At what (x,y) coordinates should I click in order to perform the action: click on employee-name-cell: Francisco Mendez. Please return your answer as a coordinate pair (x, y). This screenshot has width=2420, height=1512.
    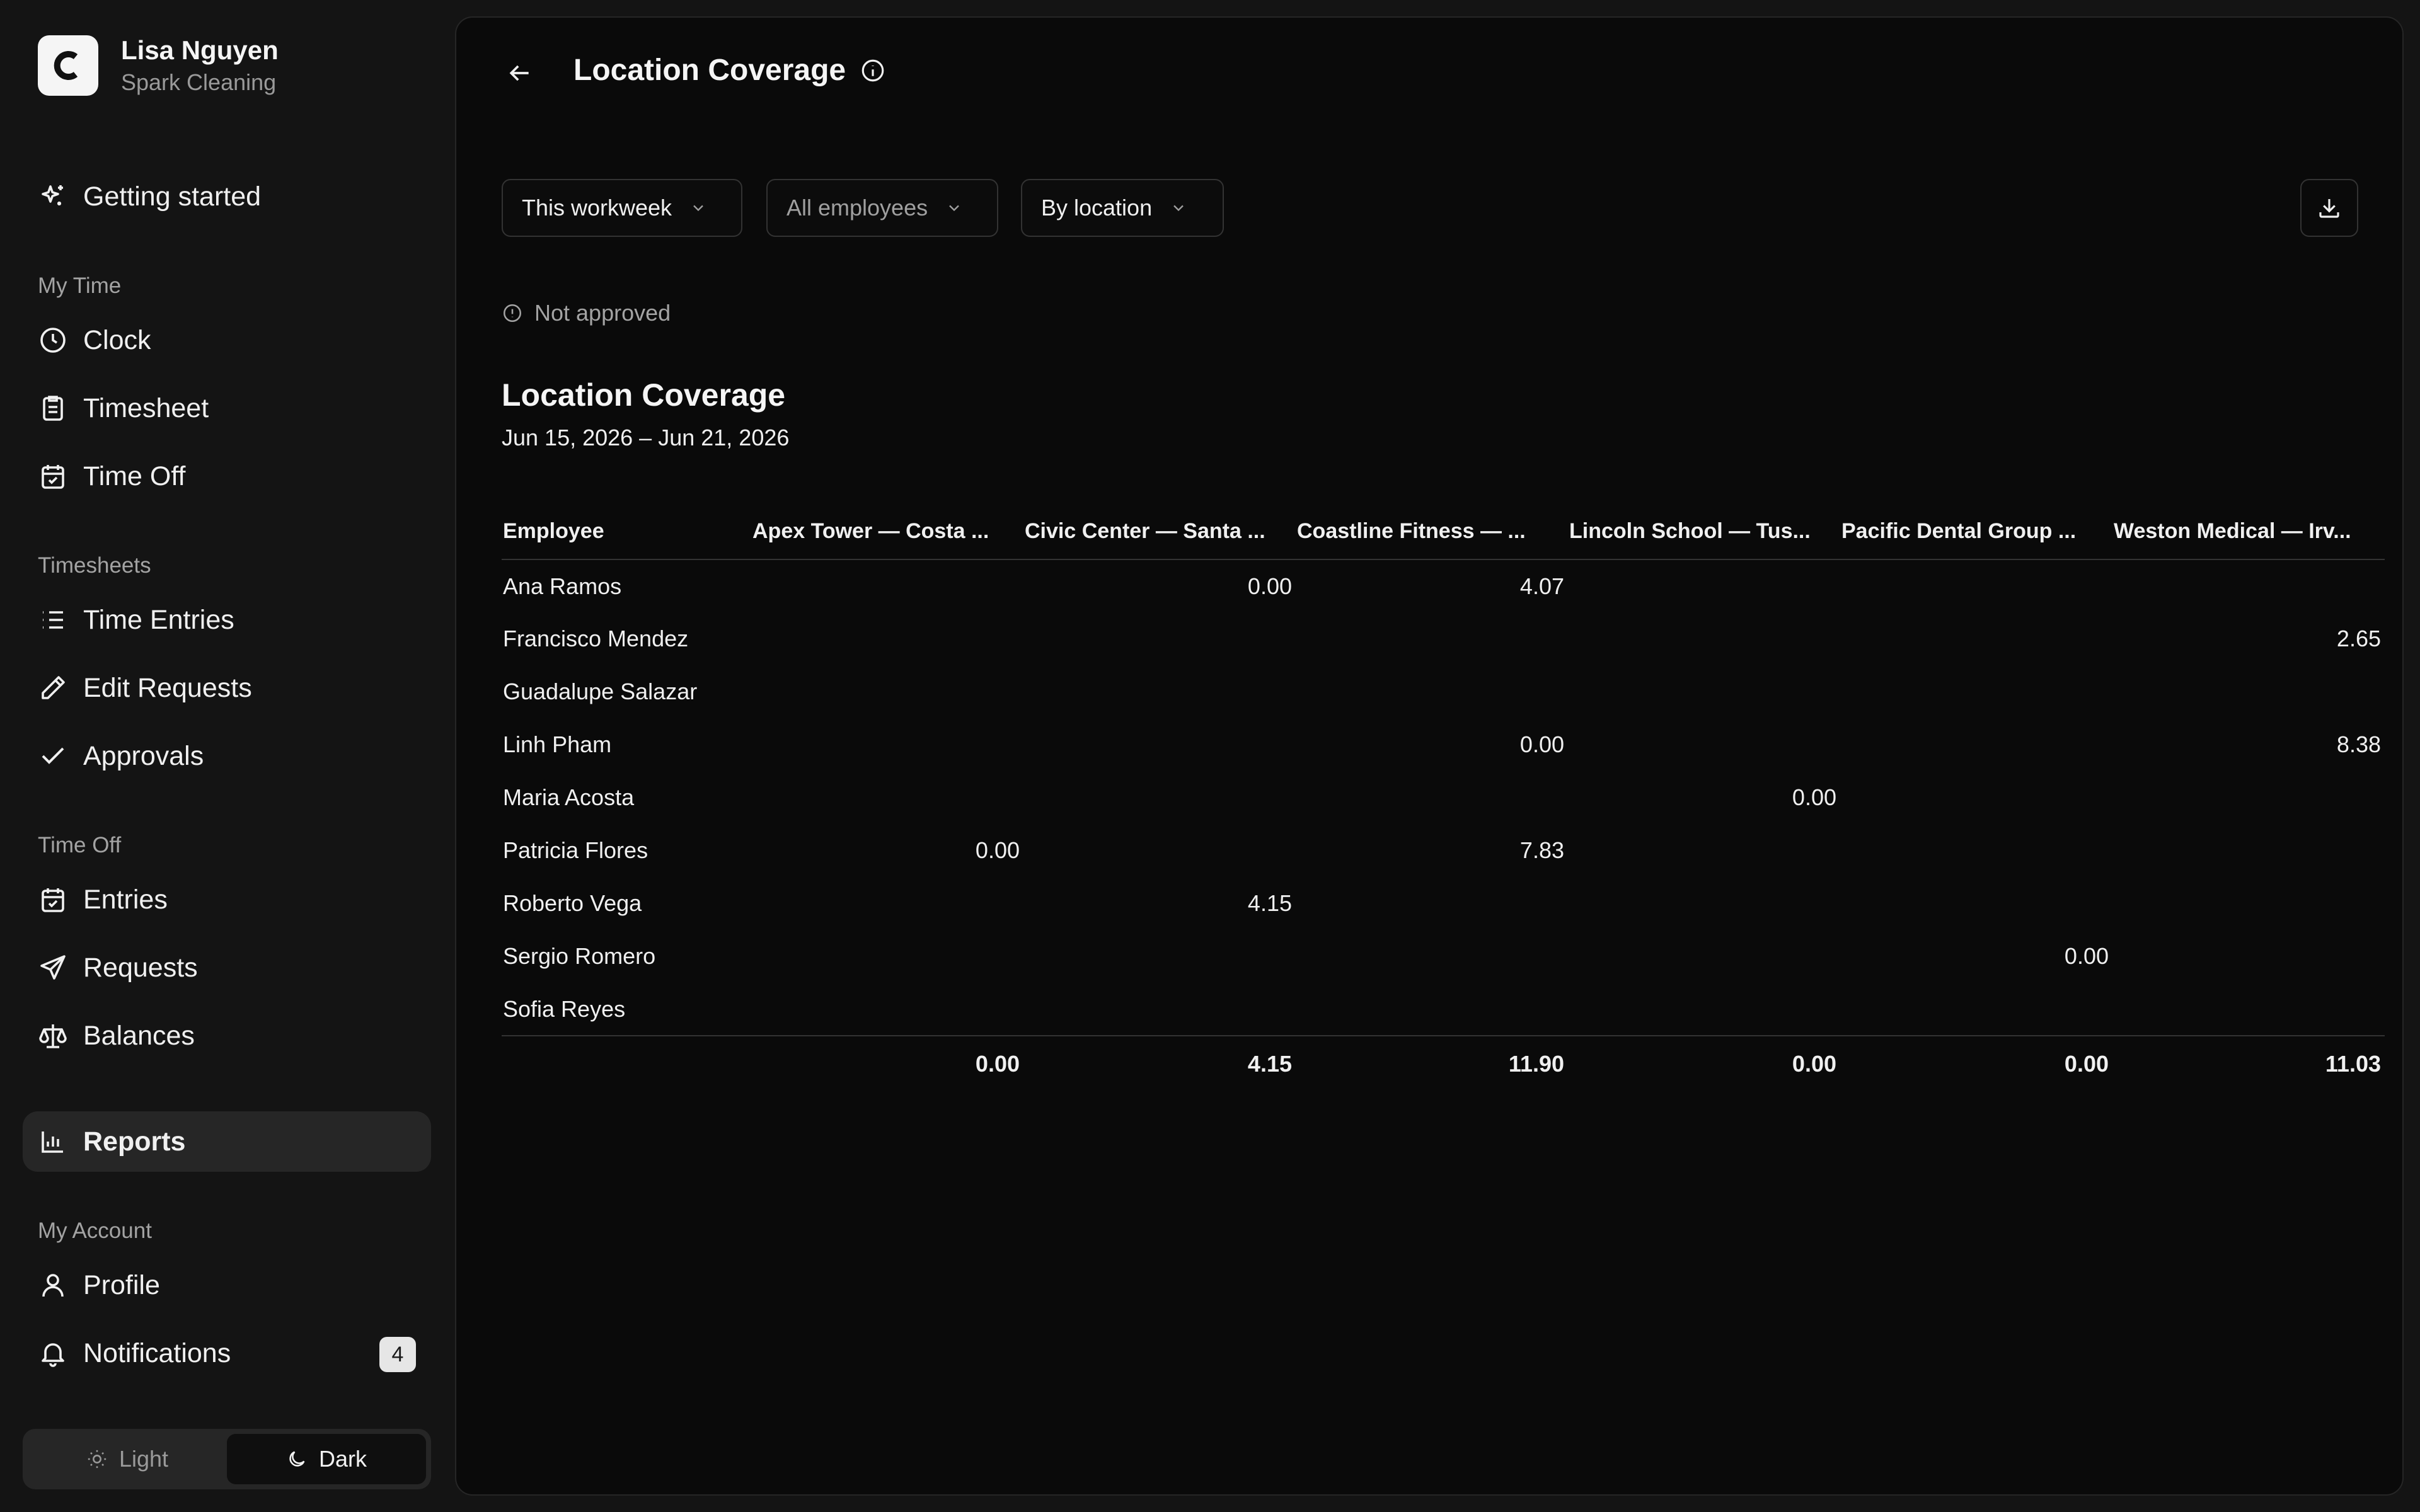
    Looking at the image, I should click on (596, 638).